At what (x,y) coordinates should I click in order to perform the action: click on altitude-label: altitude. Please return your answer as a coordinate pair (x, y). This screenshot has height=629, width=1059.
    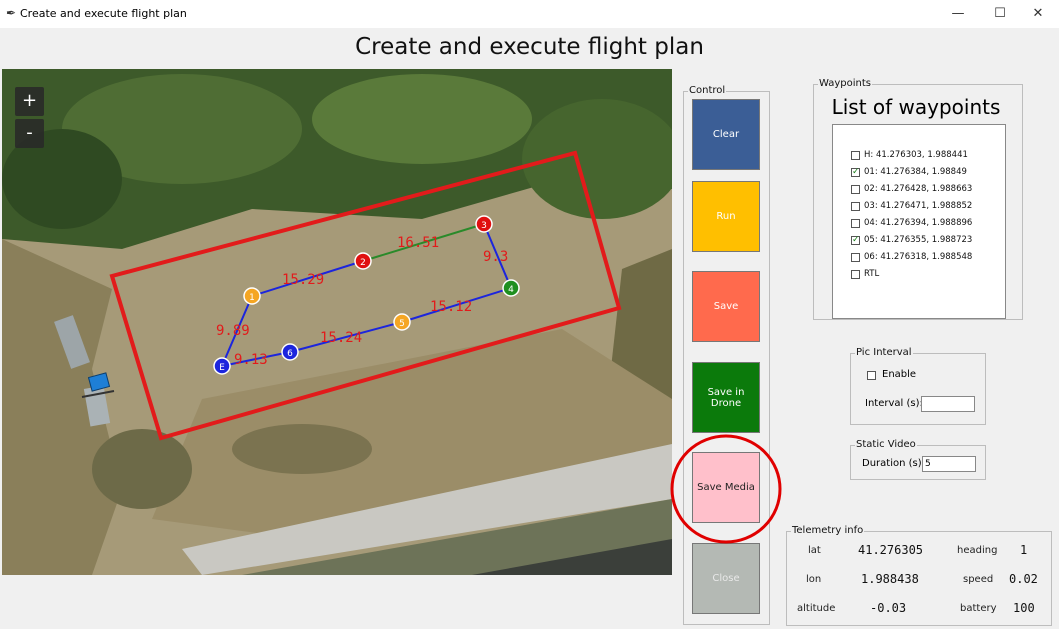
    Looking at the image, I should click on (816, 608).